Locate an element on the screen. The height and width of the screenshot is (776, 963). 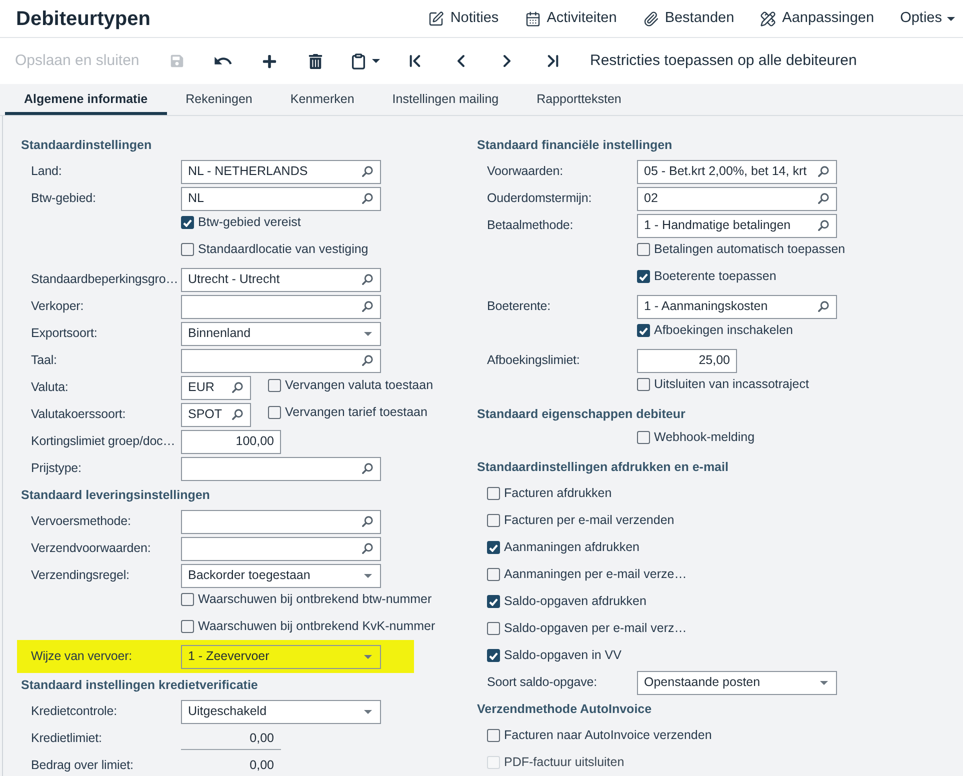
ruler-pencil-icon is located at coordinates (768, 18).